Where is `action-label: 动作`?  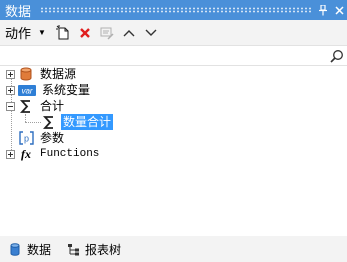
action-label: 动作 is located at coordinates (18, 33).